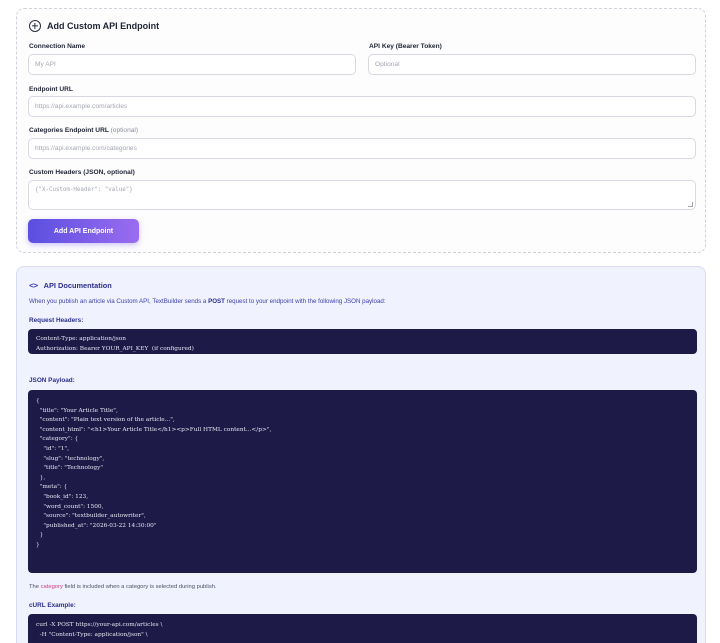  I want to click on endpoint-url-label: Endpoint URL, so click(51, 89).